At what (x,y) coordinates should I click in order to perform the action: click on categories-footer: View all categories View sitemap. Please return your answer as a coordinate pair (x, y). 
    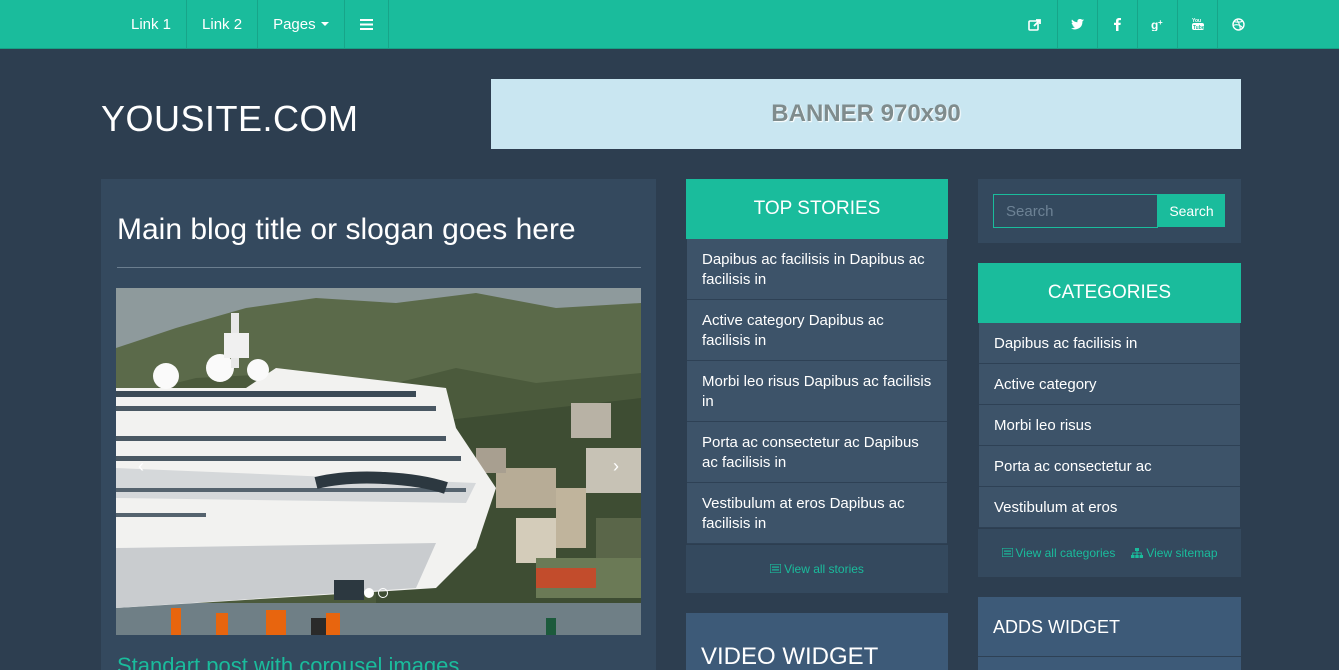
    Looking at the image, I should click on (1109, 552).